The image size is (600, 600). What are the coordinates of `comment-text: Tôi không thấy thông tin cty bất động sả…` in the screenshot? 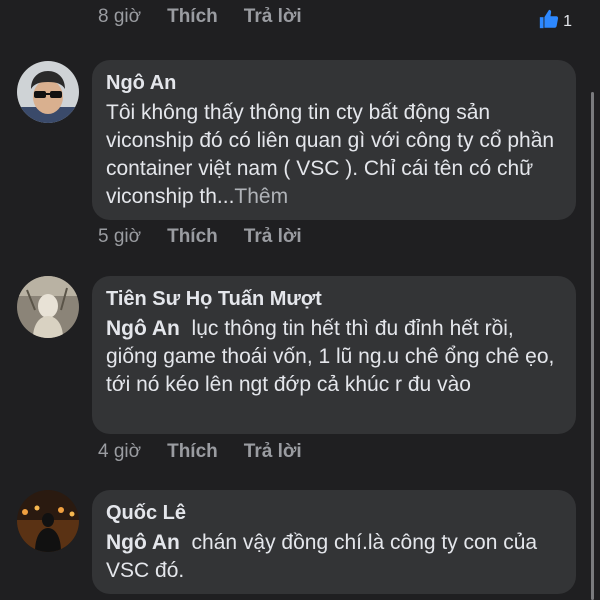 It's located at (334, 155).